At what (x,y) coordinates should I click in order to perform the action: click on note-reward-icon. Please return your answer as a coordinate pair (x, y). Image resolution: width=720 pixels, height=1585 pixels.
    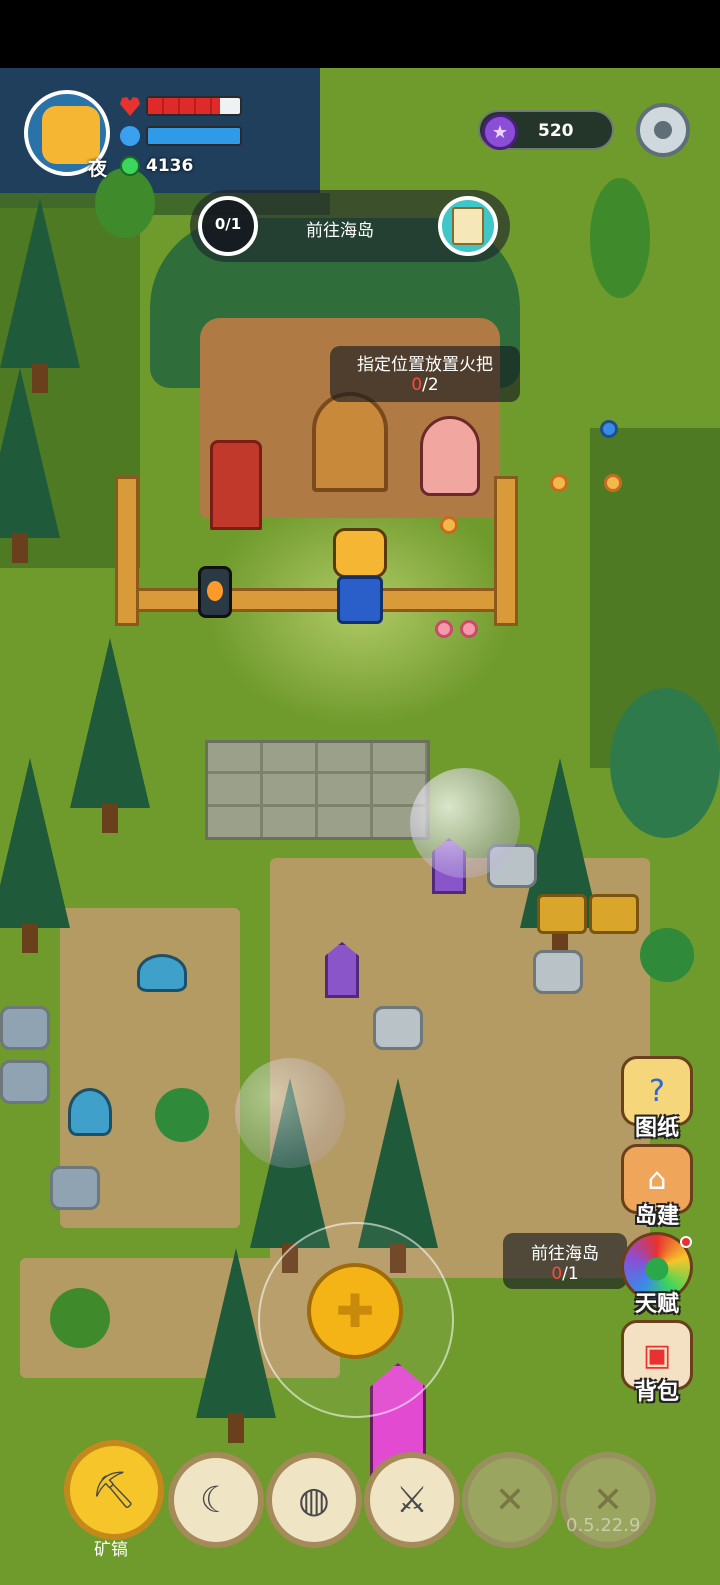
    Looking at the image, I should click on (468, 226).